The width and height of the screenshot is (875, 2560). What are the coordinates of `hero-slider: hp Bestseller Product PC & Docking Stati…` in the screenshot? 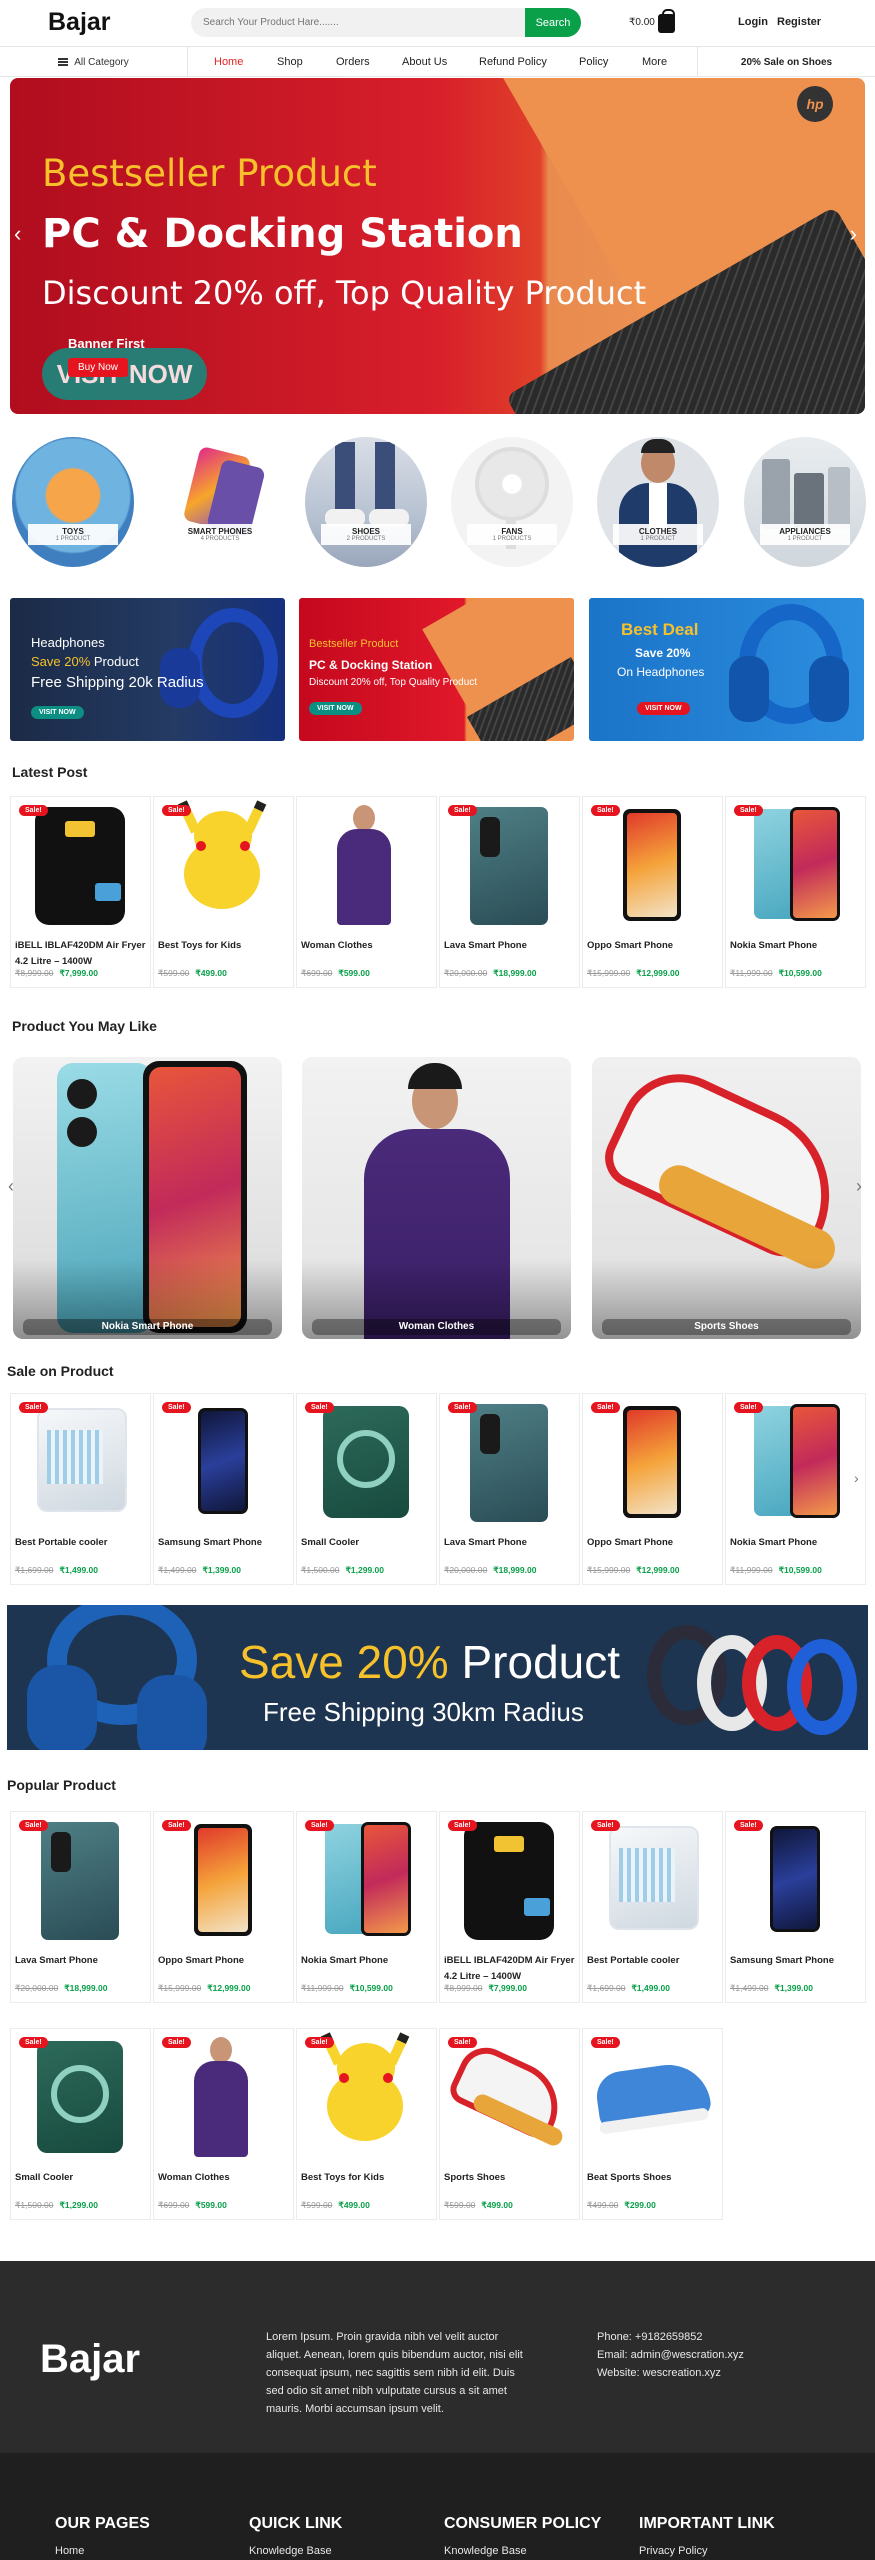 It's located at (437, 246).